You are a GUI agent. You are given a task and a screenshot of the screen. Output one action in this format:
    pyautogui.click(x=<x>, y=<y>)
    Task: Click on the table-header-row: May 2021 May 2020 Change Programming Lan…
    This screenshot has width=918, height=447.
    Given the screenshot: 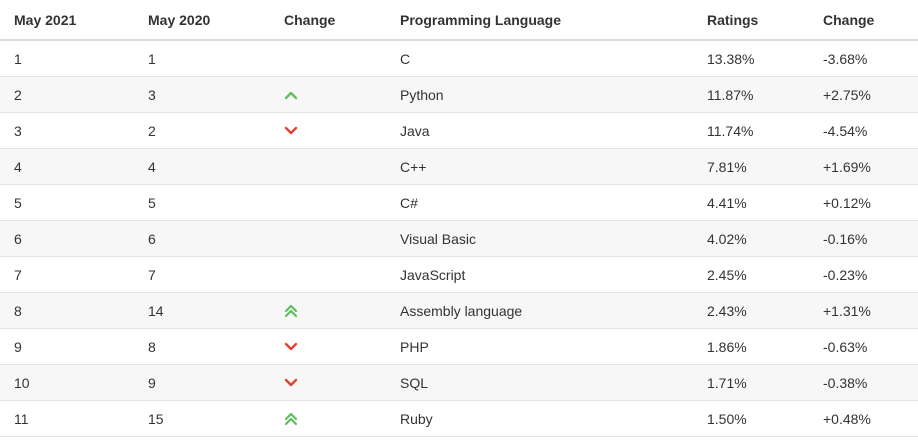 What is the action you would take?
    pyautogui.click(x=459, y=20)
    